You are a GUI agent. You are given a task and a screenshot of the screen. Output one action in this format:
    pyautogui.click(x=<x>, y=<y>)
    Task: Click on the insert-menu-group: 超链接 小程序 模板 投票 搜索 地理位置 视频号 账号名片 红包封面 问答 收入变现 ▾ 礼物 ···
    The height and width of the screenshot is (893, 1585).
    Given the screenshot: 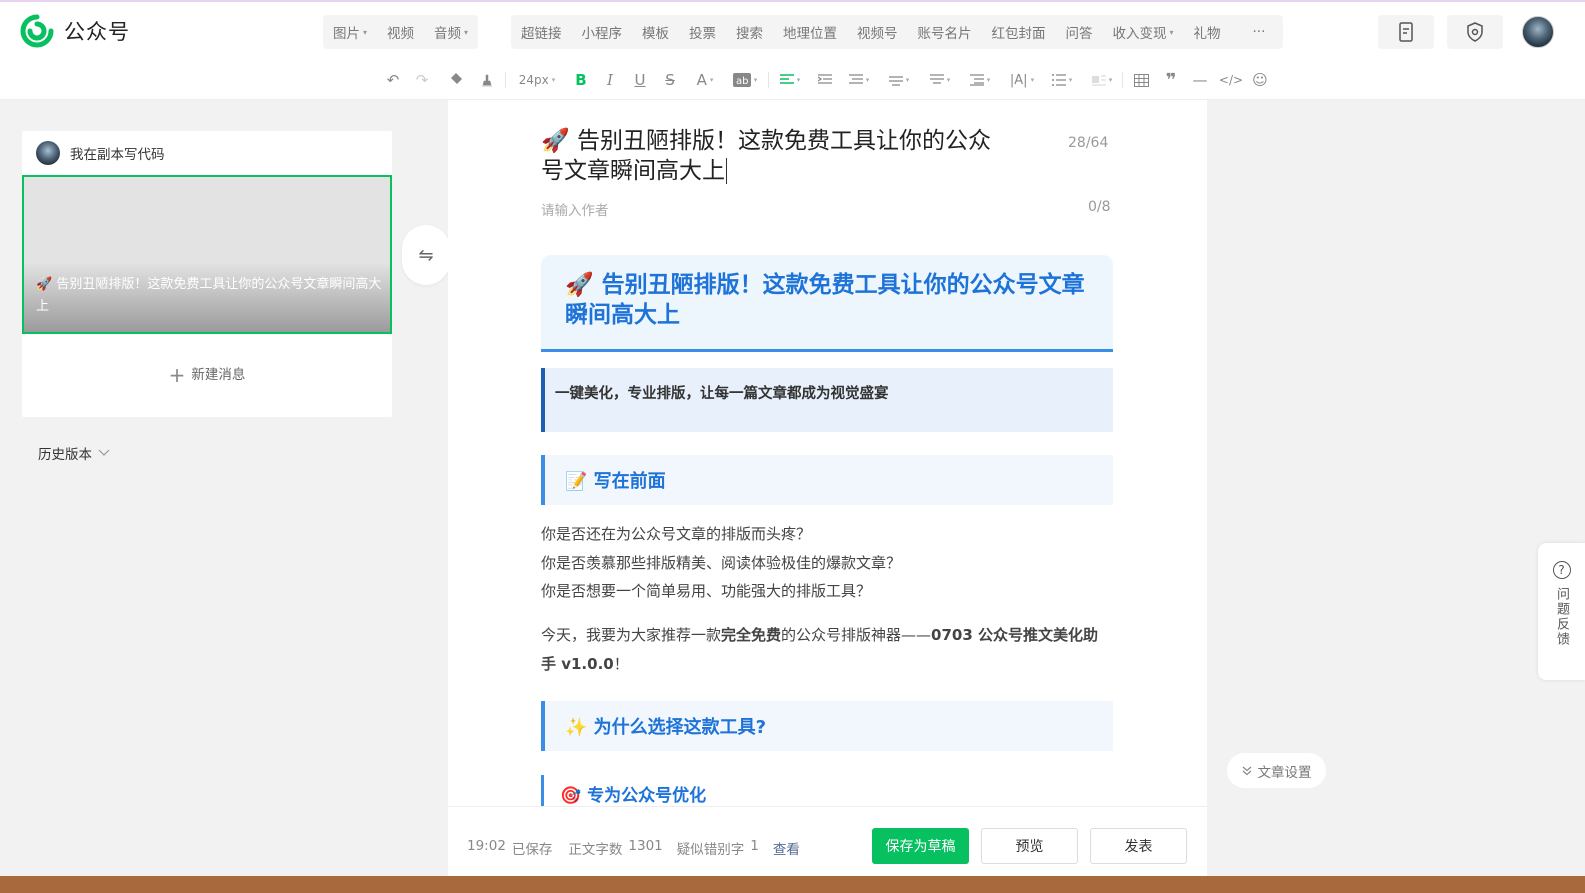 What is the action you would take?
    pyautogui.click(x=897, y=32)
    